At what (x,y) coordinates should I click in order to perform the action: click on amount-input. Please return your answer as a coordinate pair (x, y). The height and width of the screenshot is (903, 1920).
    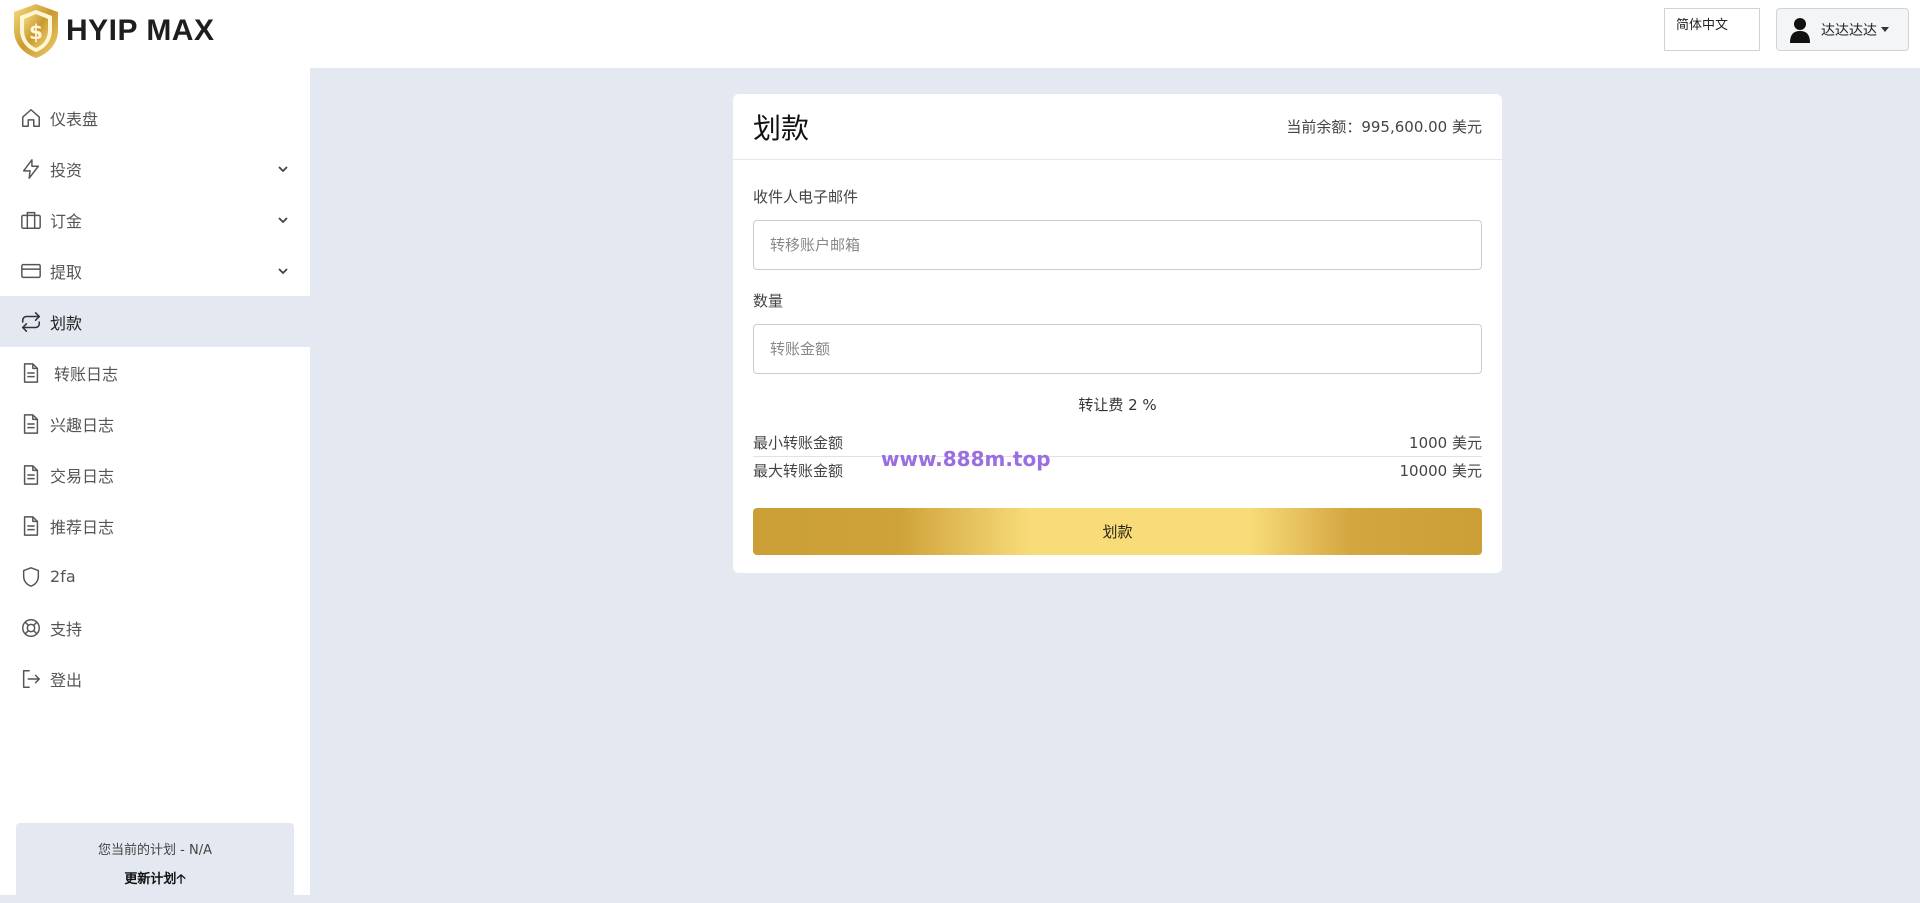
    Looking at the image, I should click on (1117, 349).